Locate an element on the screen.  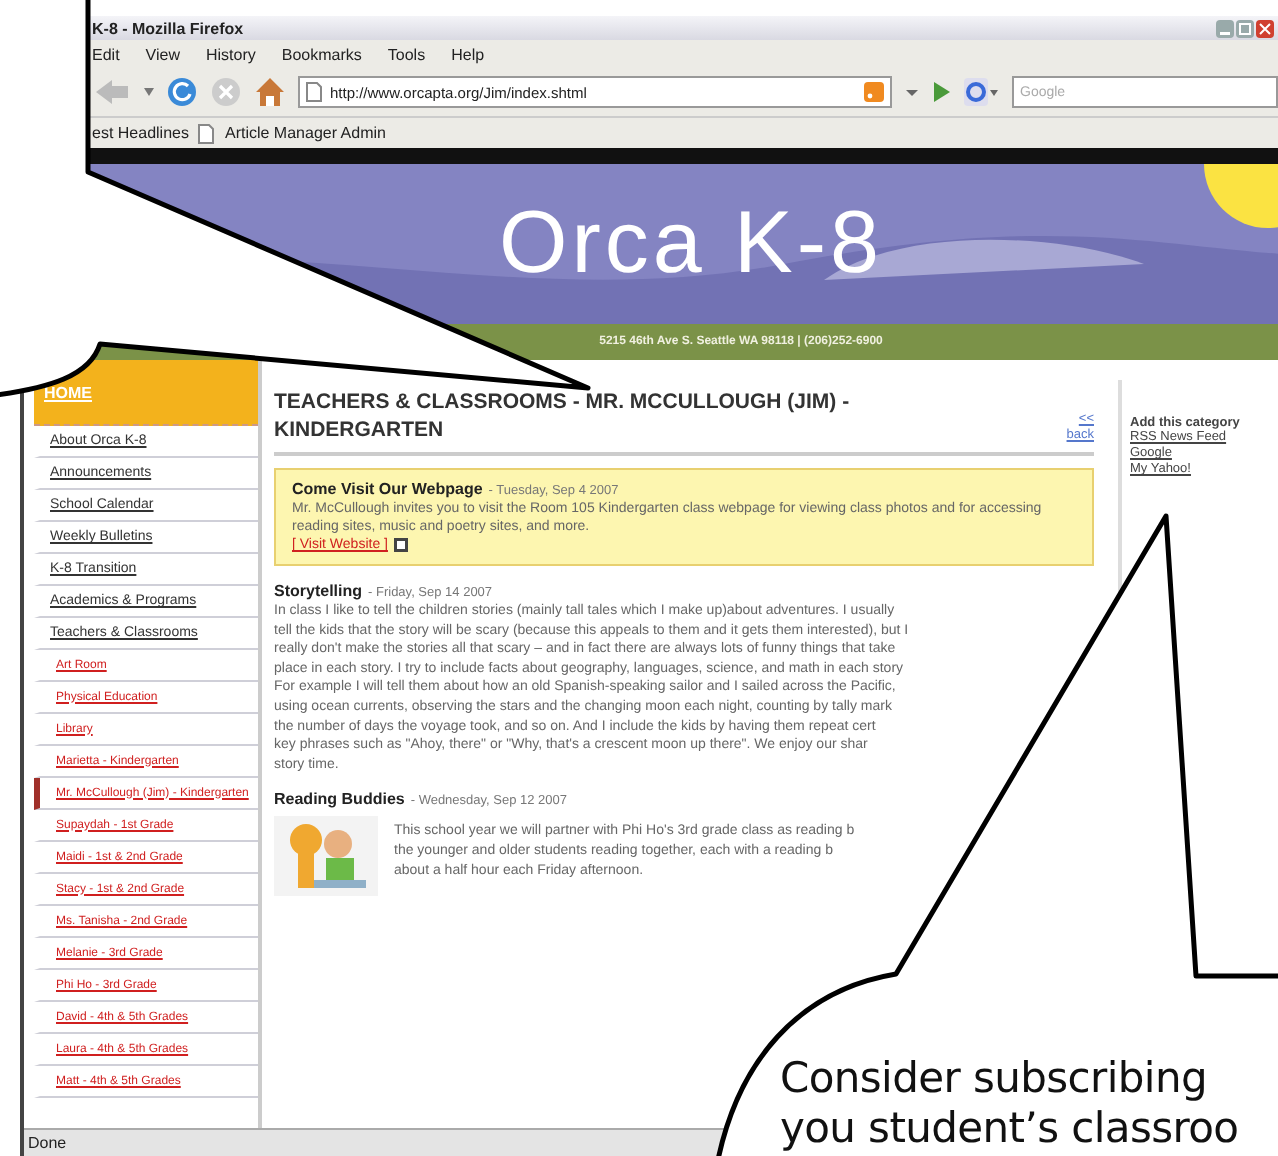
menu-item: Tools is located at coordinates (406, 54).